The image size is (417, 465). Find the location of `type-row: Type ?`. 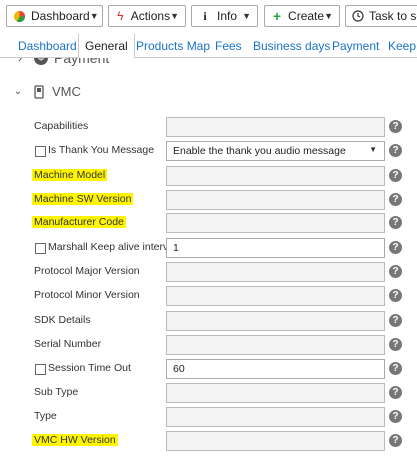

type-row: Type ? is located at coordinates (208, 418).